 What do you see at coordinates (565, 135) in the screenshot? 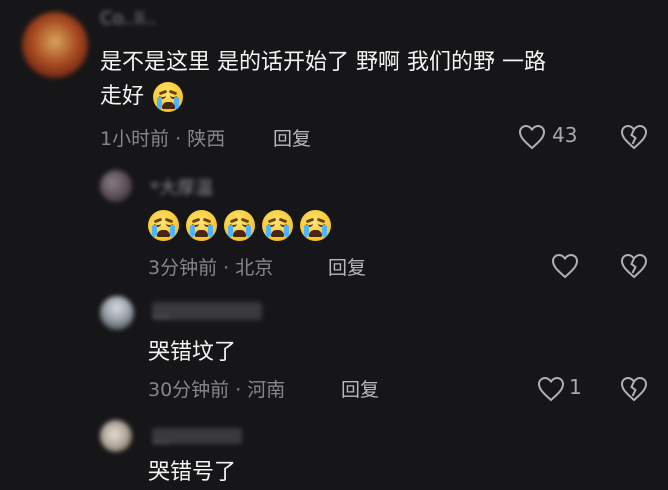
I see `like-count: 43` at bounding box center [565, 135].